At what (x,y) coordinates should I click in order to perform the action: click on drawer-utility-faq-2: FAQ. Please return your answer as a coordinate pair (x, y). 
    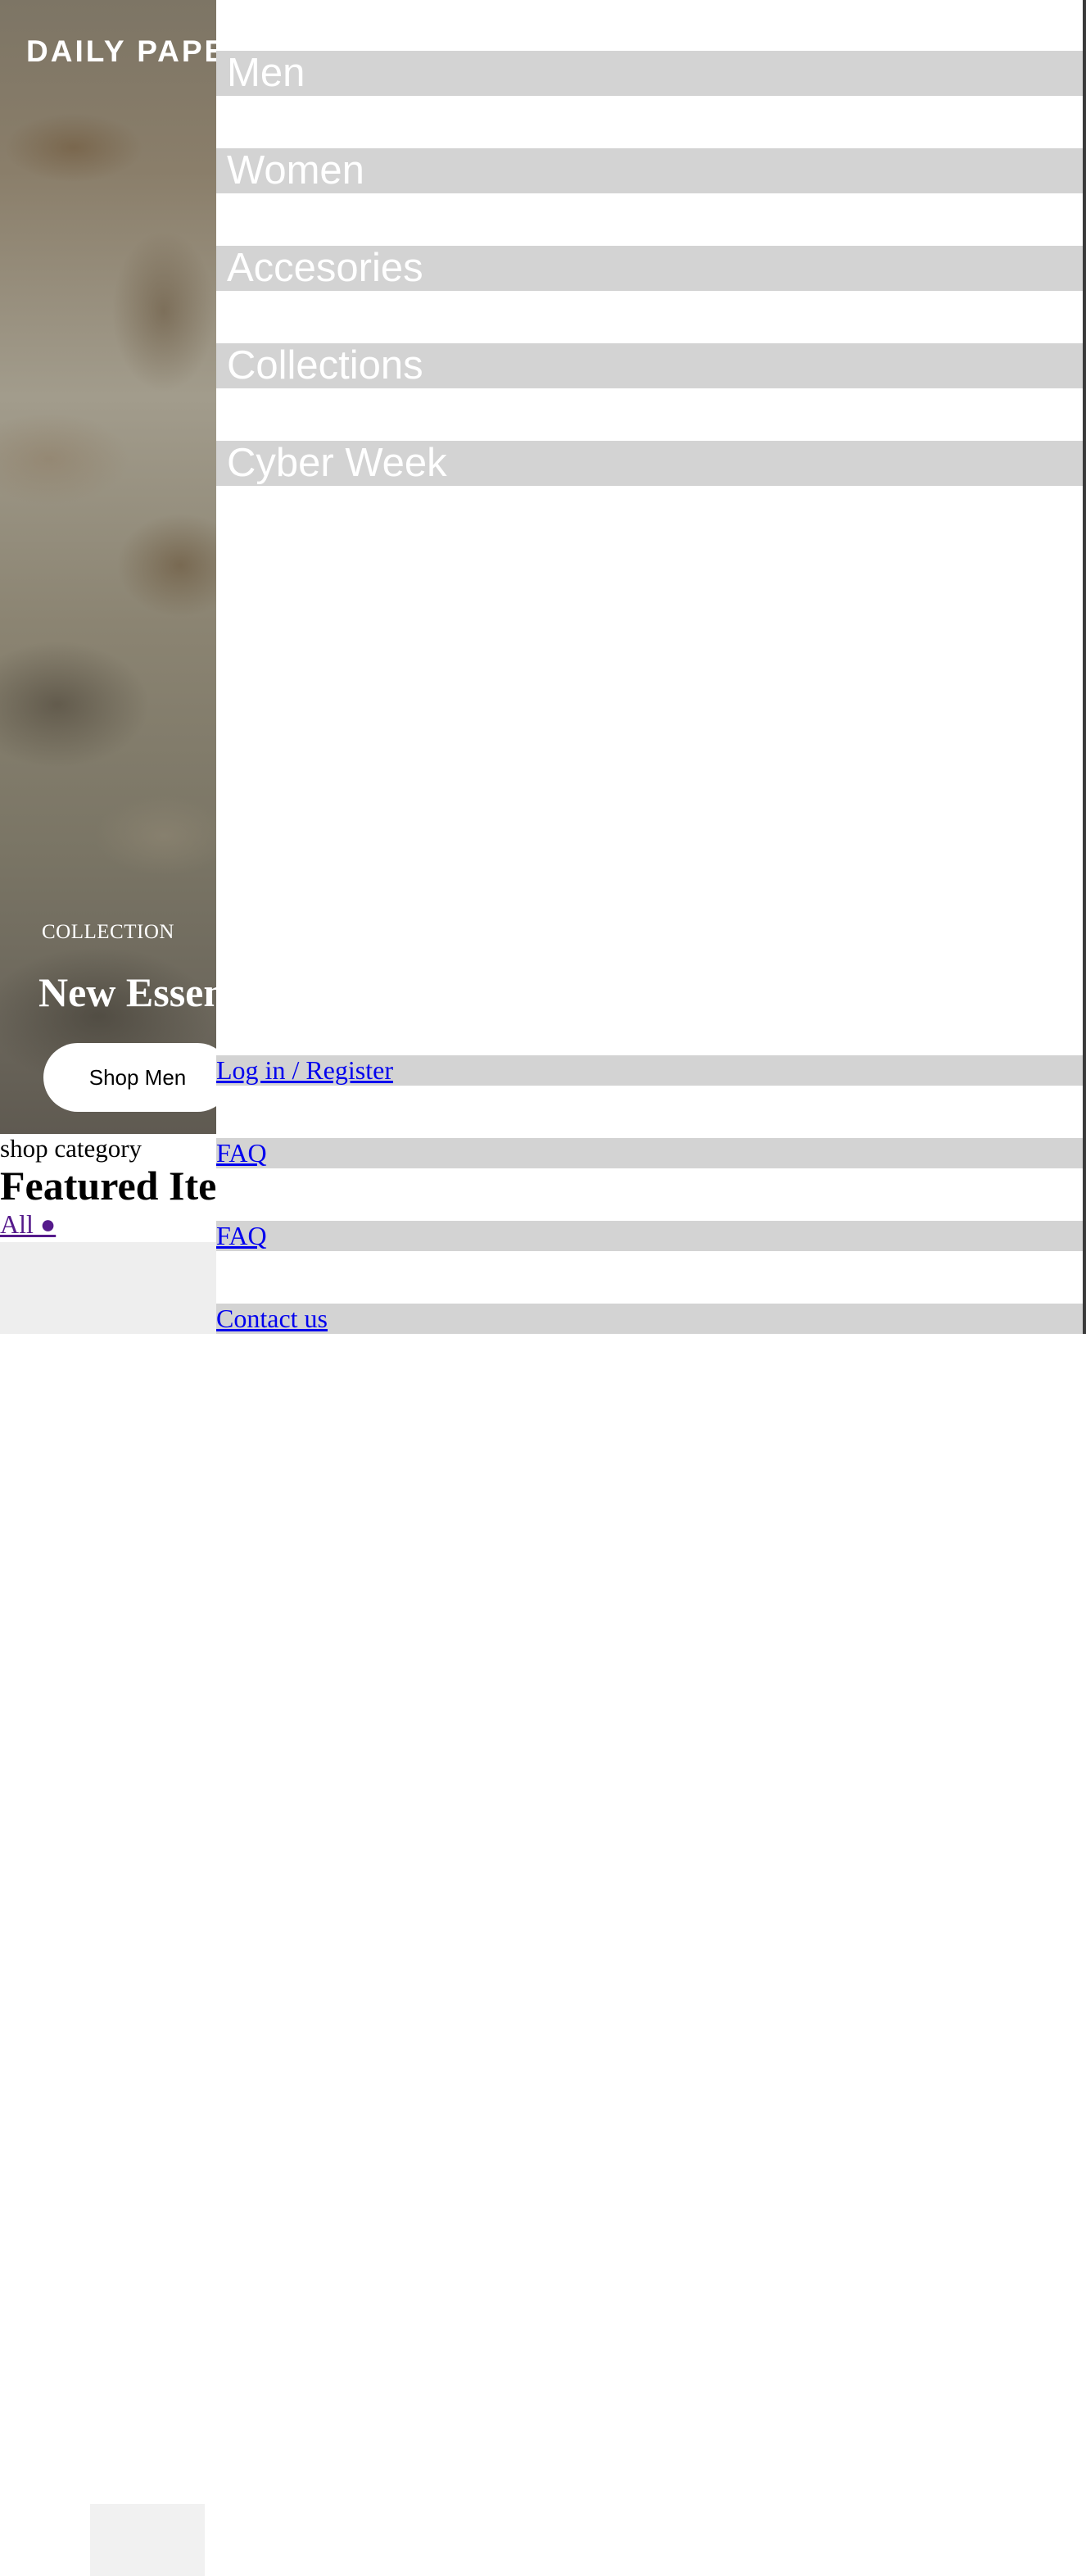
    Looking at the image, I should click on (649, 1236).